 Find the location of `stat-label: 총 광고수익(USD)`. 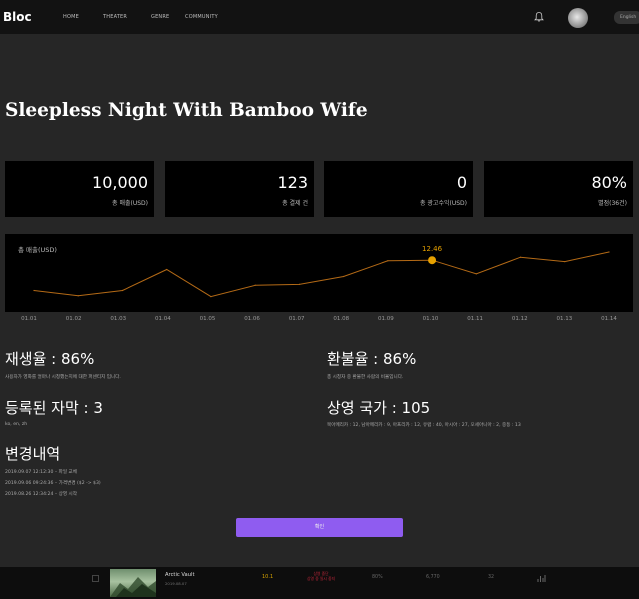

stat-label: 총 광고수익(USD) is located at coordinates (443, 203).